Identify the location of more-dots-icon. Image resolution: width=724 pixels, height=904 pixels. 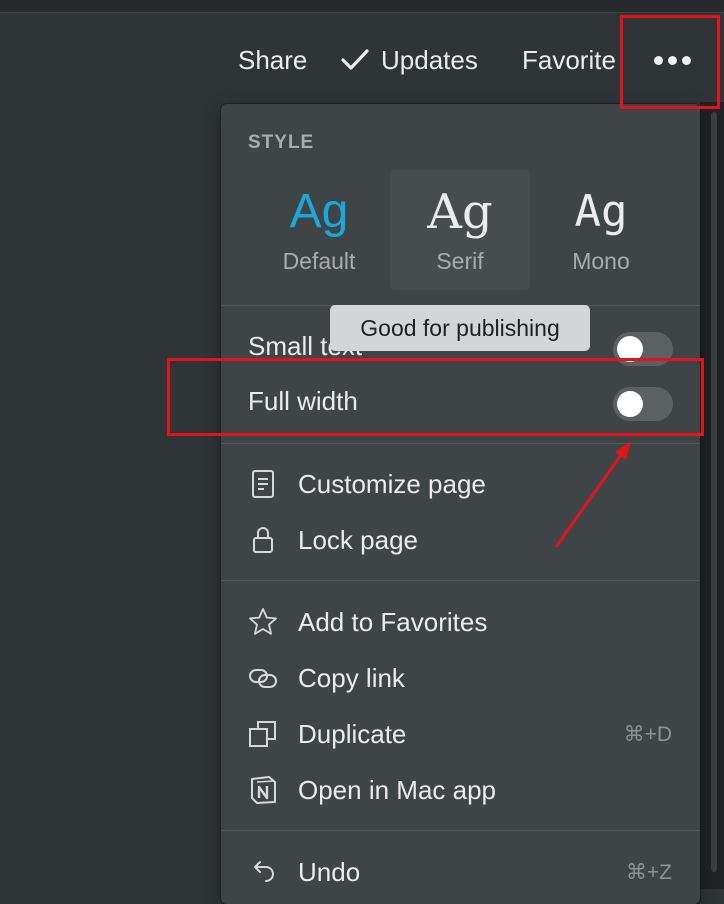
(672, 61).